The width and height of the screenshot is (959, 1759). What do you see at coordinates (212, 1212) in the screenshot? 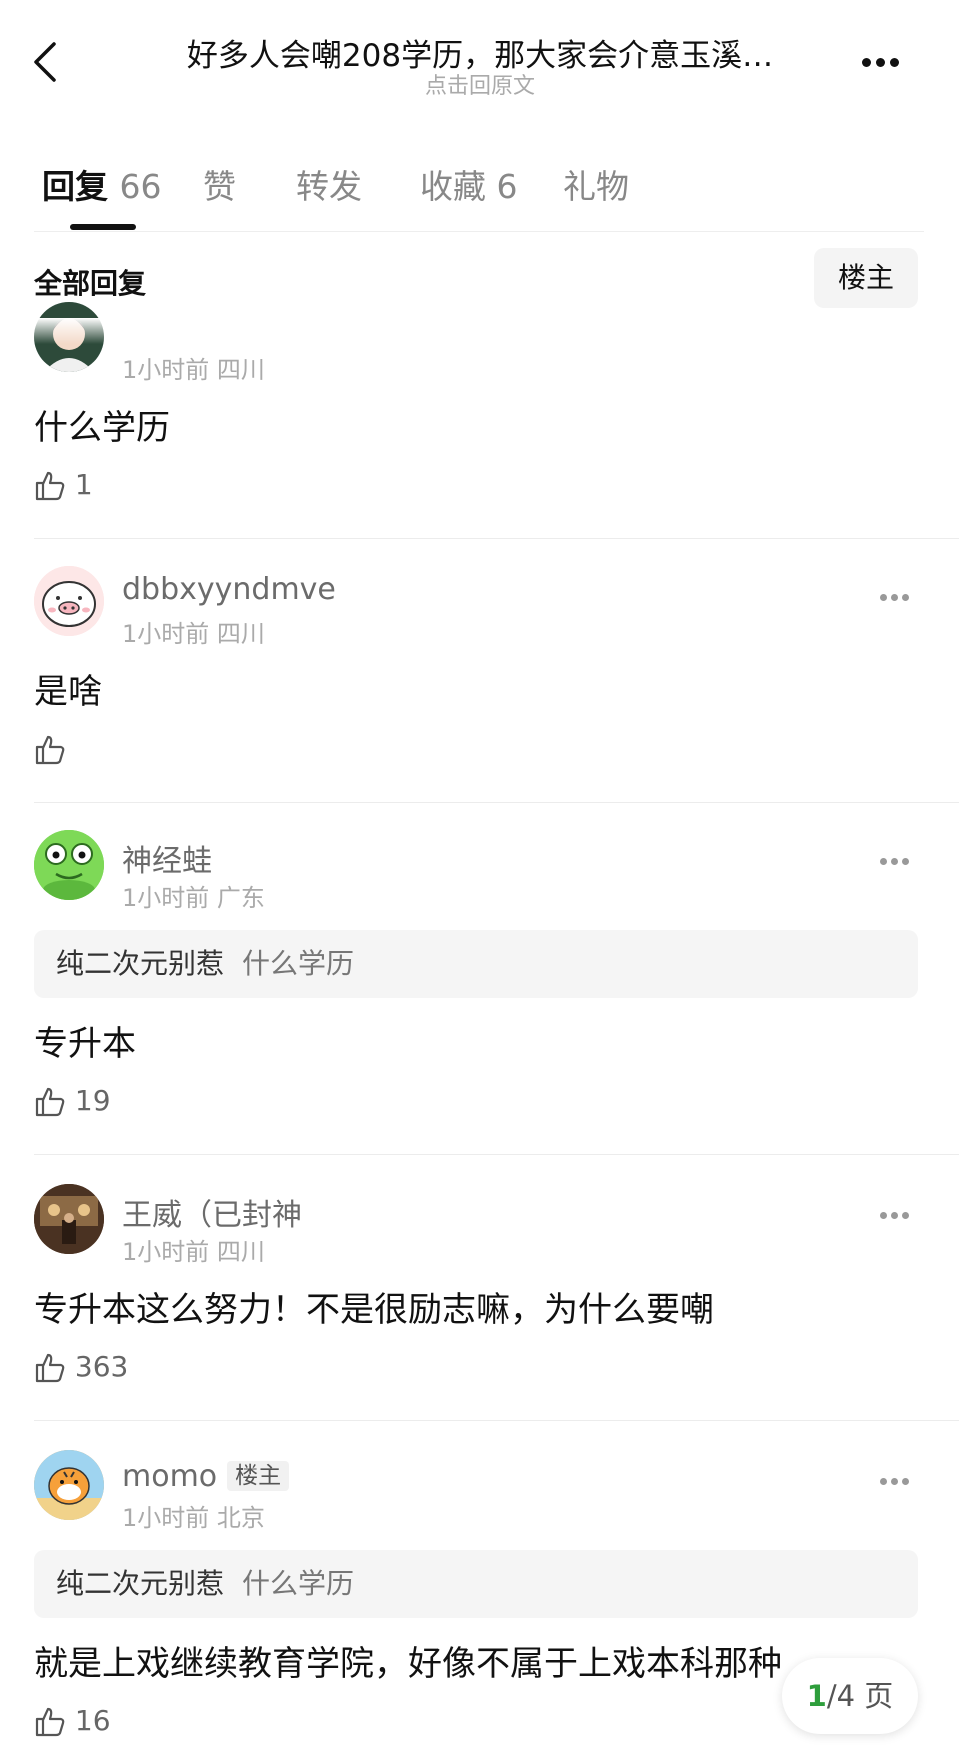
I see `username: 王威（已封神` at bounding box center [212, 1212].